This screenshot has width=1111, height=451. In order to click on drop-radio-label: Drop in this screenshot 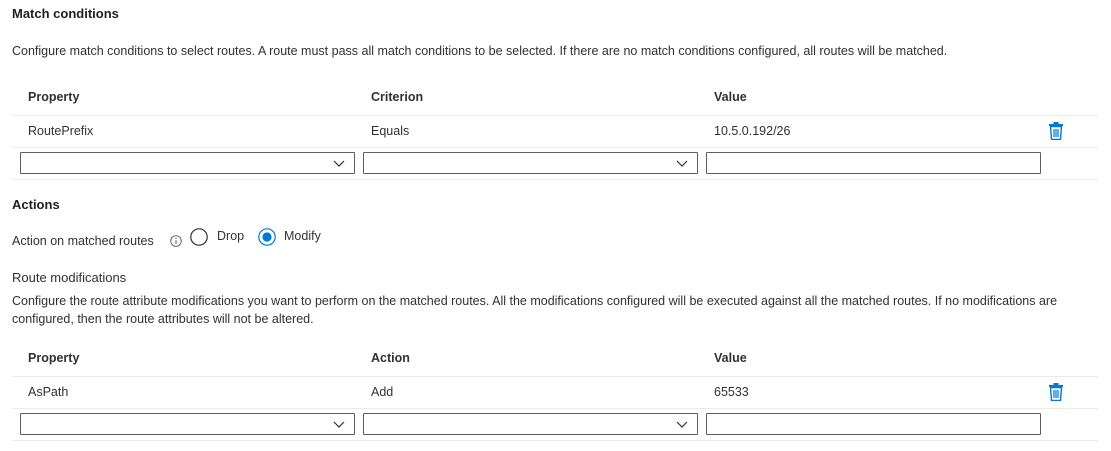, I will do `click(230, 236)`.